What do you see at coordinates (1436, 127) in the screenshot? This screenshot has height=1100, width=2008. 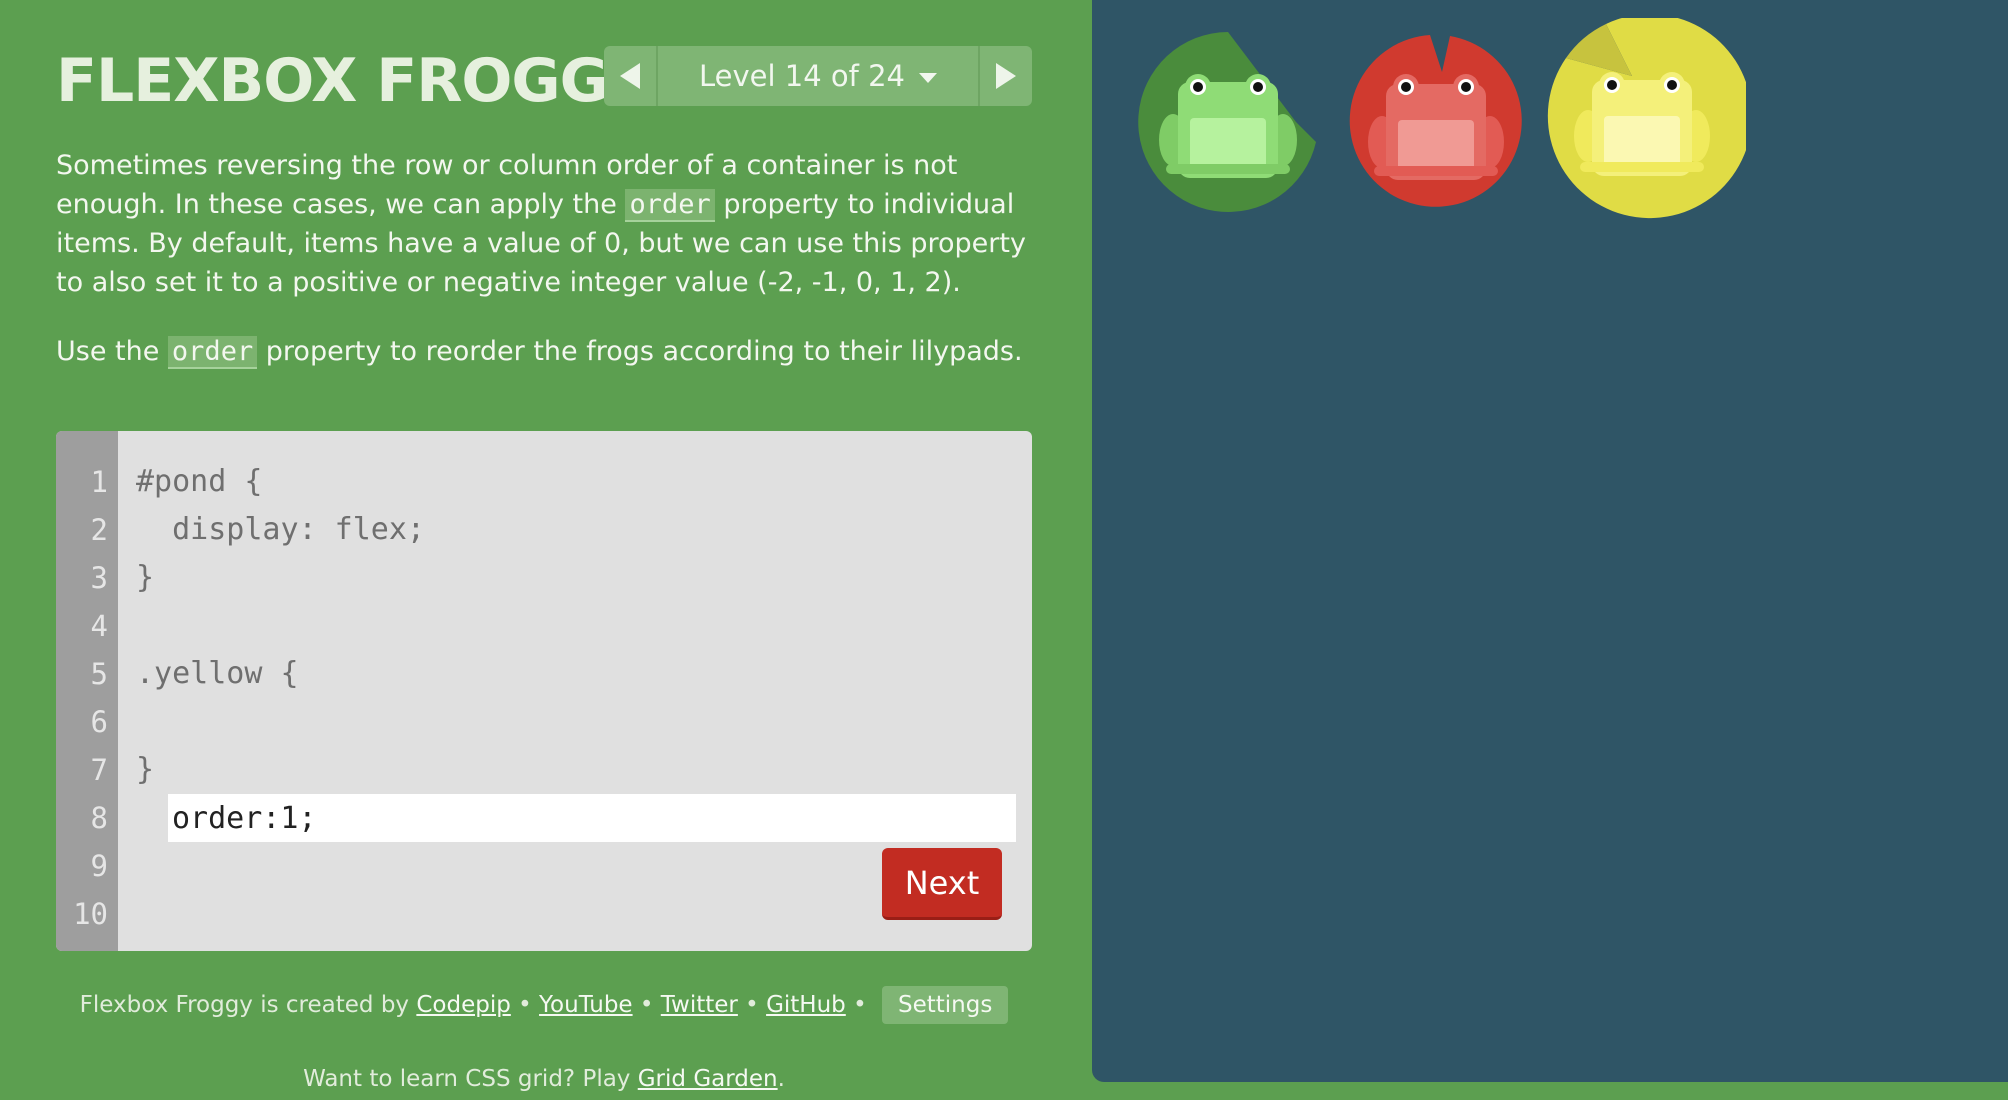 I see `red-frog` at bounding box center [1436, 127].